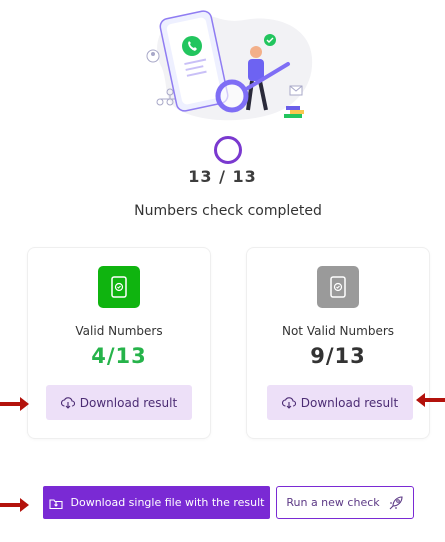  What do you see at coordinates (229, 65) in the screenshot?
I see `whatsapp-search-illustration` at bounding box center [229, 65].